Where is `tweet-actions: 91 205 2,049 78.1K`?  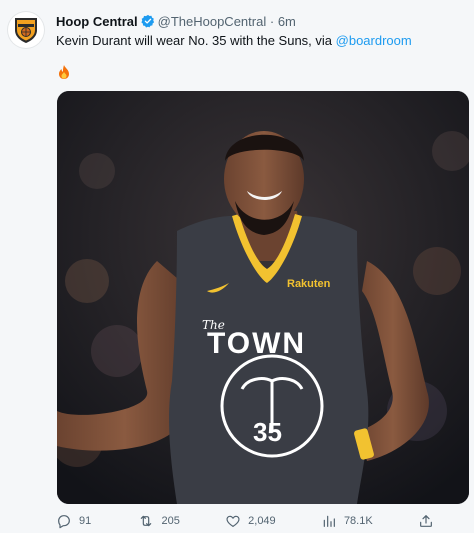
tweet-actions: 91 205 2,049 78.1K is located at coordinates (245, 521).